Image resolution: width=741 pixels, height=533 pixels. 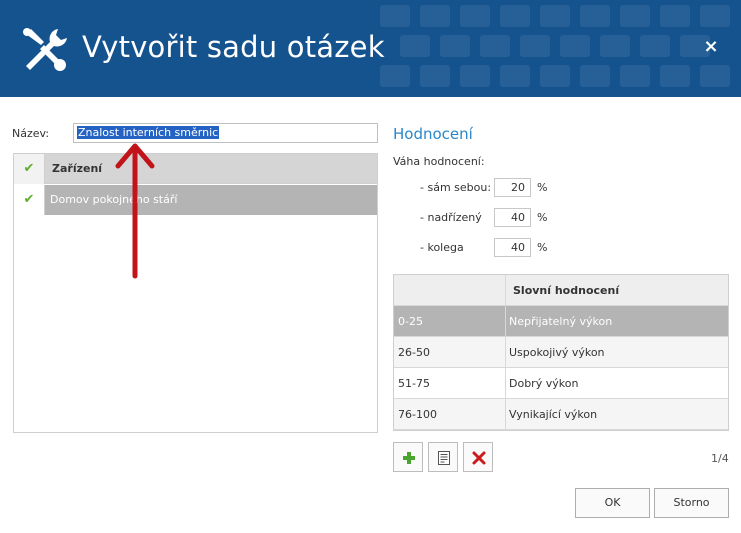 I want to click on verbal-column-header: Slovní hodnocení, so click(x=617, y=290).